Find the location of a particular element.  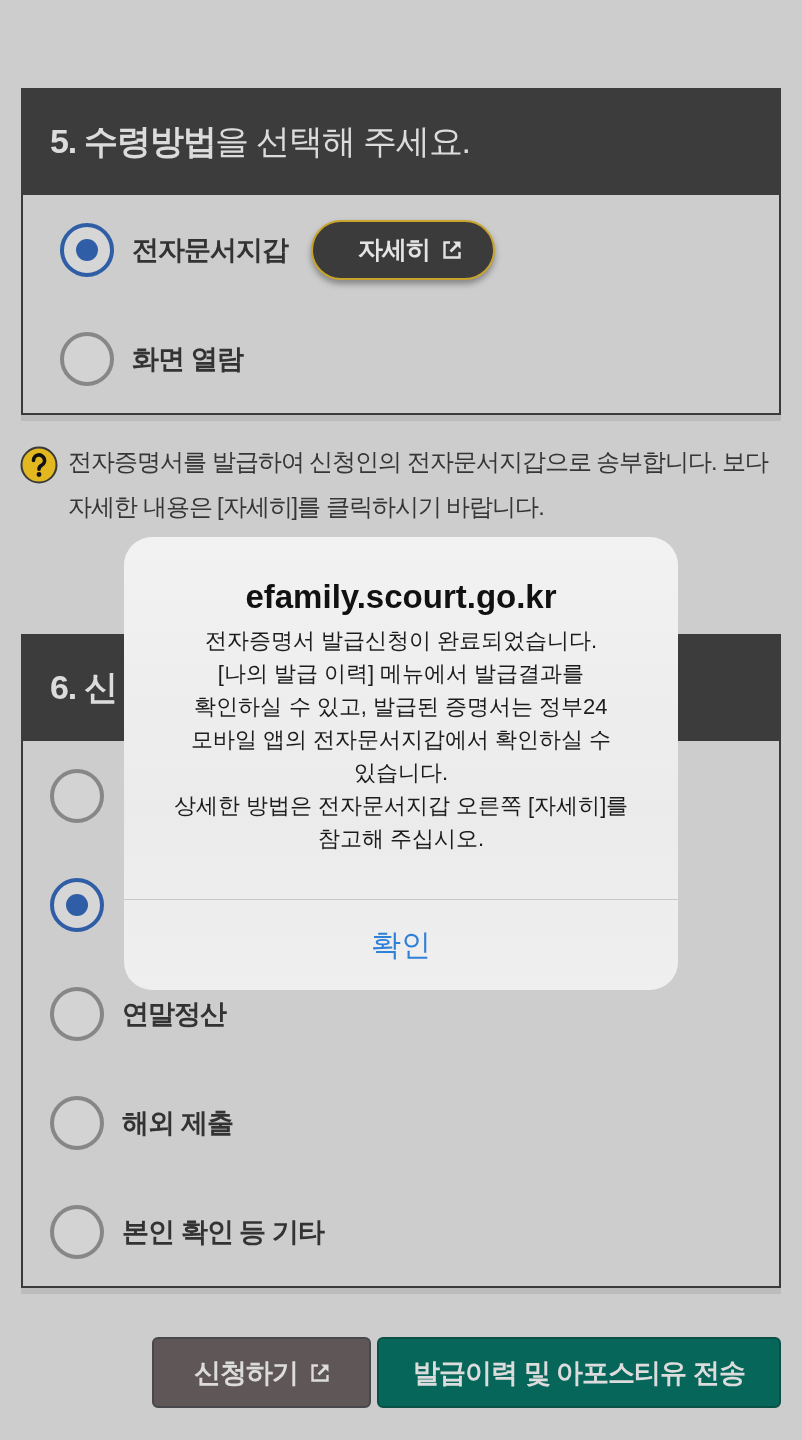

help-text: 전자증명서를 발급하여 신청인의 전자문서지갑으로 송부합니다. 보다 자세한 내용은 [자세히]를 클릭하시기 바랍니다. is located at coordinates (419, 485).